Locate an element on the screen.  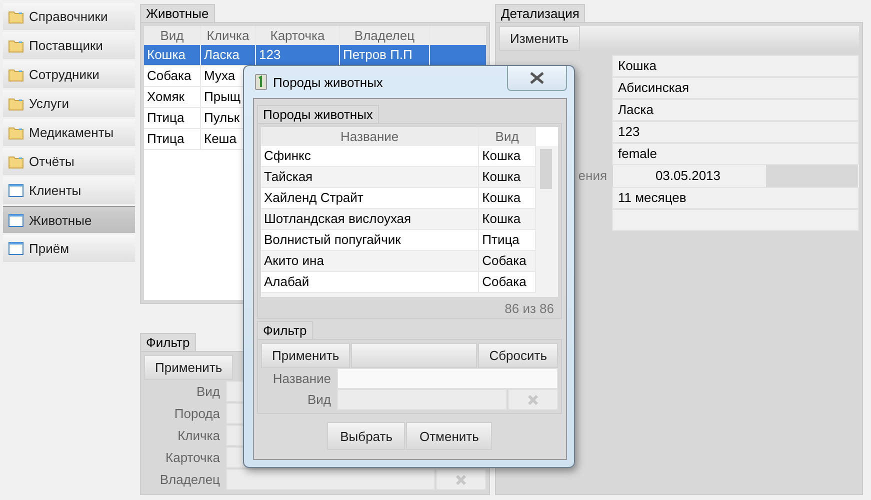
table-cell: Тайская is located at coordinates (370, 177).